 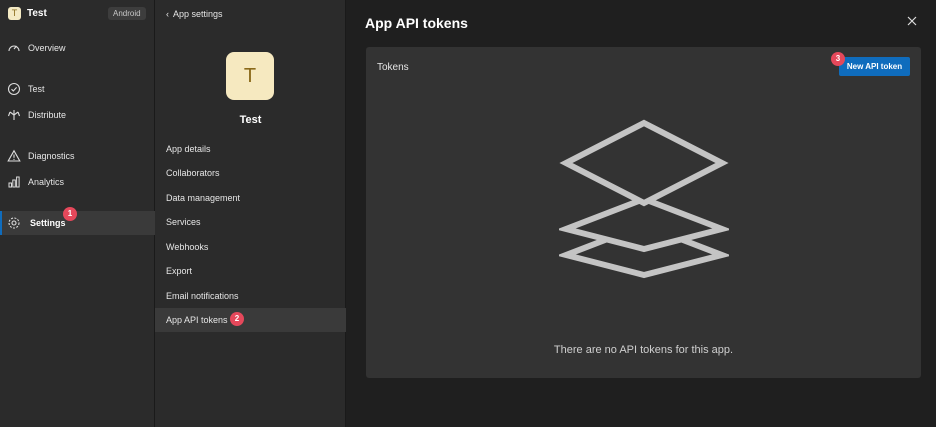 I want to click on settings-item-app-details: App details, so click(x=250, y=149).